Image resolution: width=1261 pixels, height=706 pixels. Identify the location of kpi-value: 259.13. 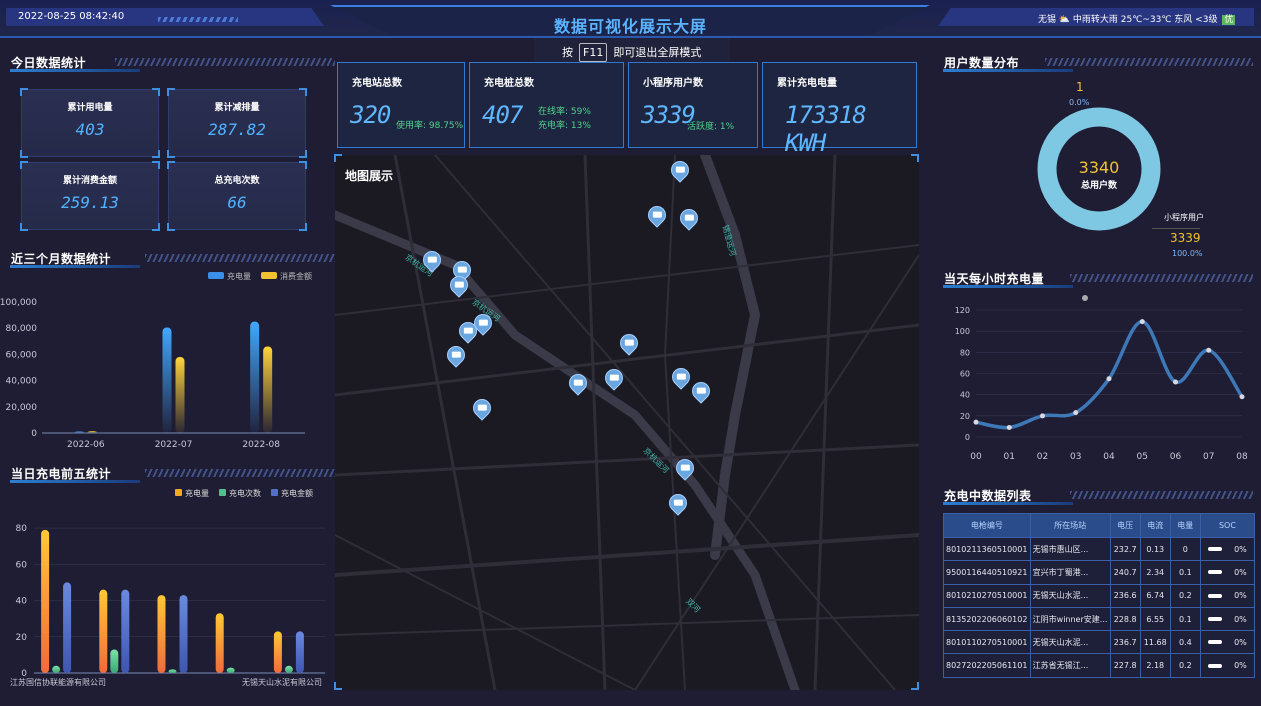
(90, 202).